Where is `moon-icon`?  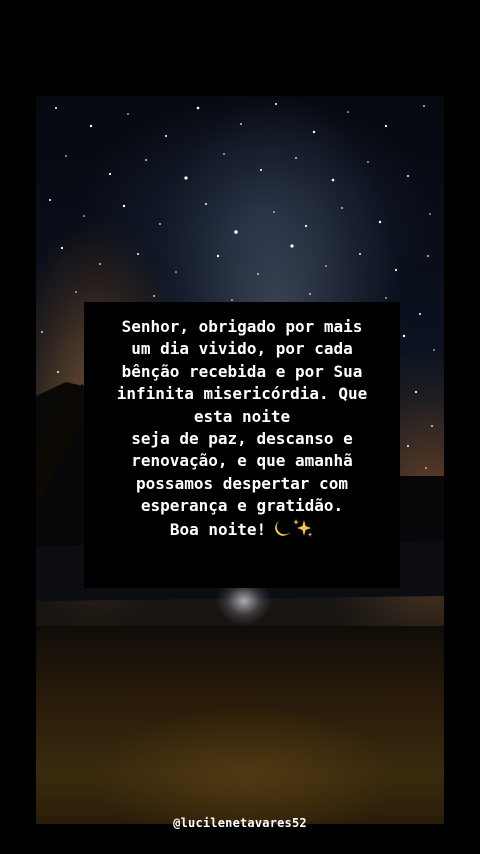 moon-icon is located at coordinates (283, 528).